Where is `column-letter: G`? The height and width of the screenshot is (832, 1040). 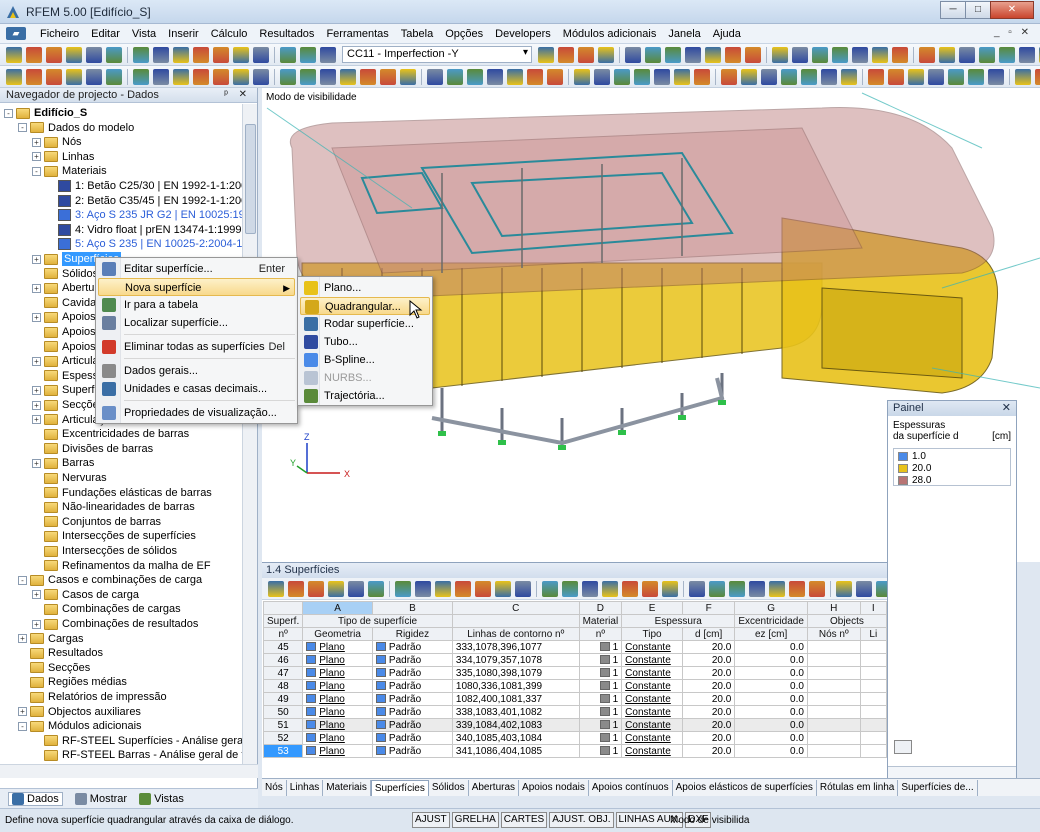
column-letter: G is located at coordinates (771, 608).